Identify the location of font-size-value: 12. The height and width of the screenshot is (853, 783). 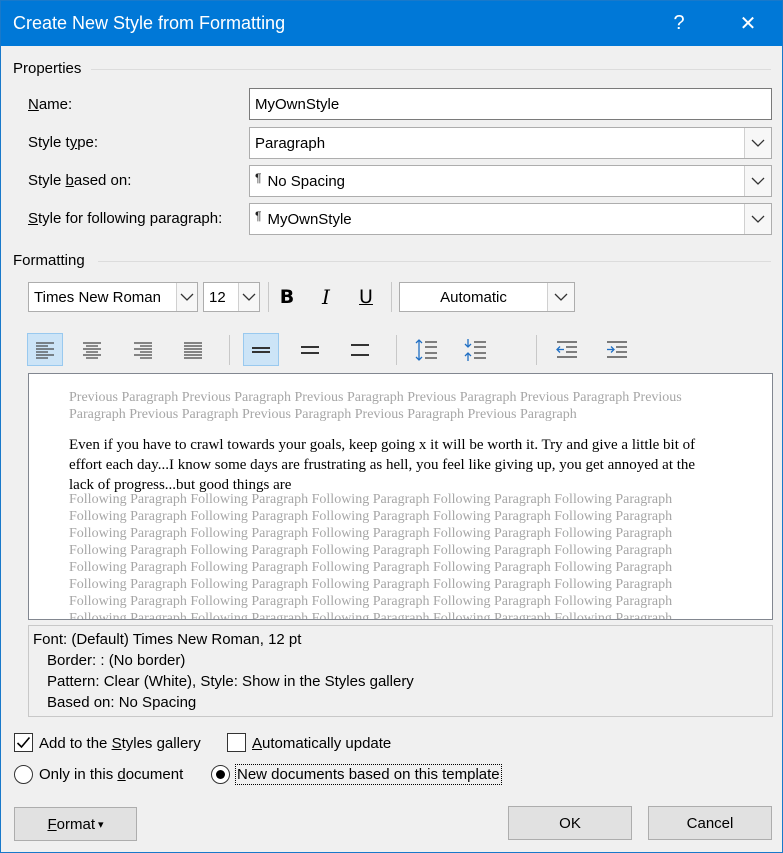
(217, 297).